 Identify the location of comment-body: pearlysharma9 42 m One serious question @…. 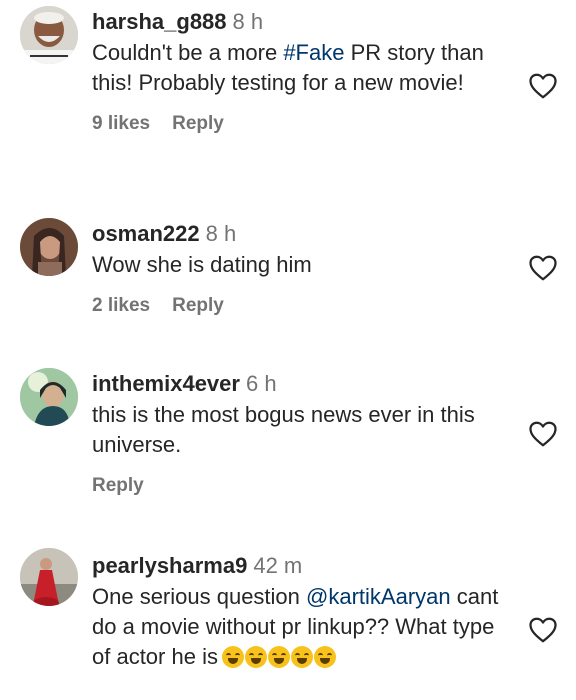
(302, 612).